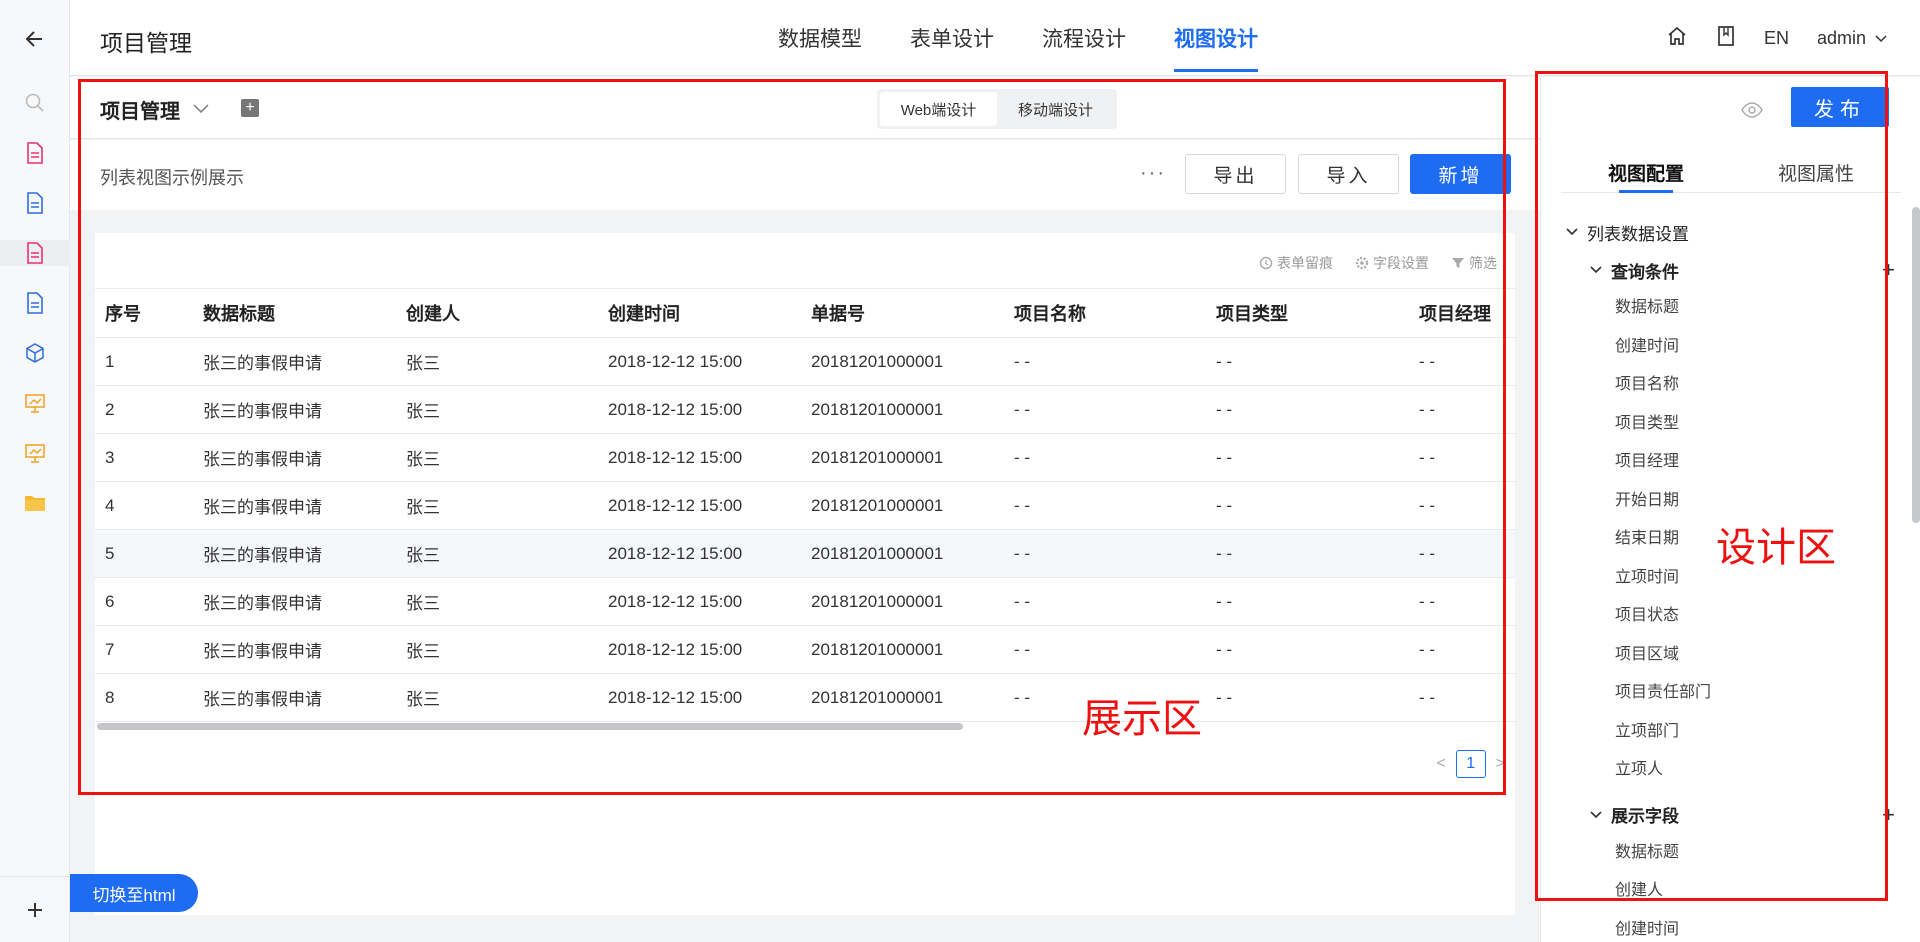 The width and height of the screenshot is (1920, 942). What do you see at coordinates (1084, 38) in the screenshot?
I see `tab-flow-design: 流程设计` at bounding box center [1084, 38].